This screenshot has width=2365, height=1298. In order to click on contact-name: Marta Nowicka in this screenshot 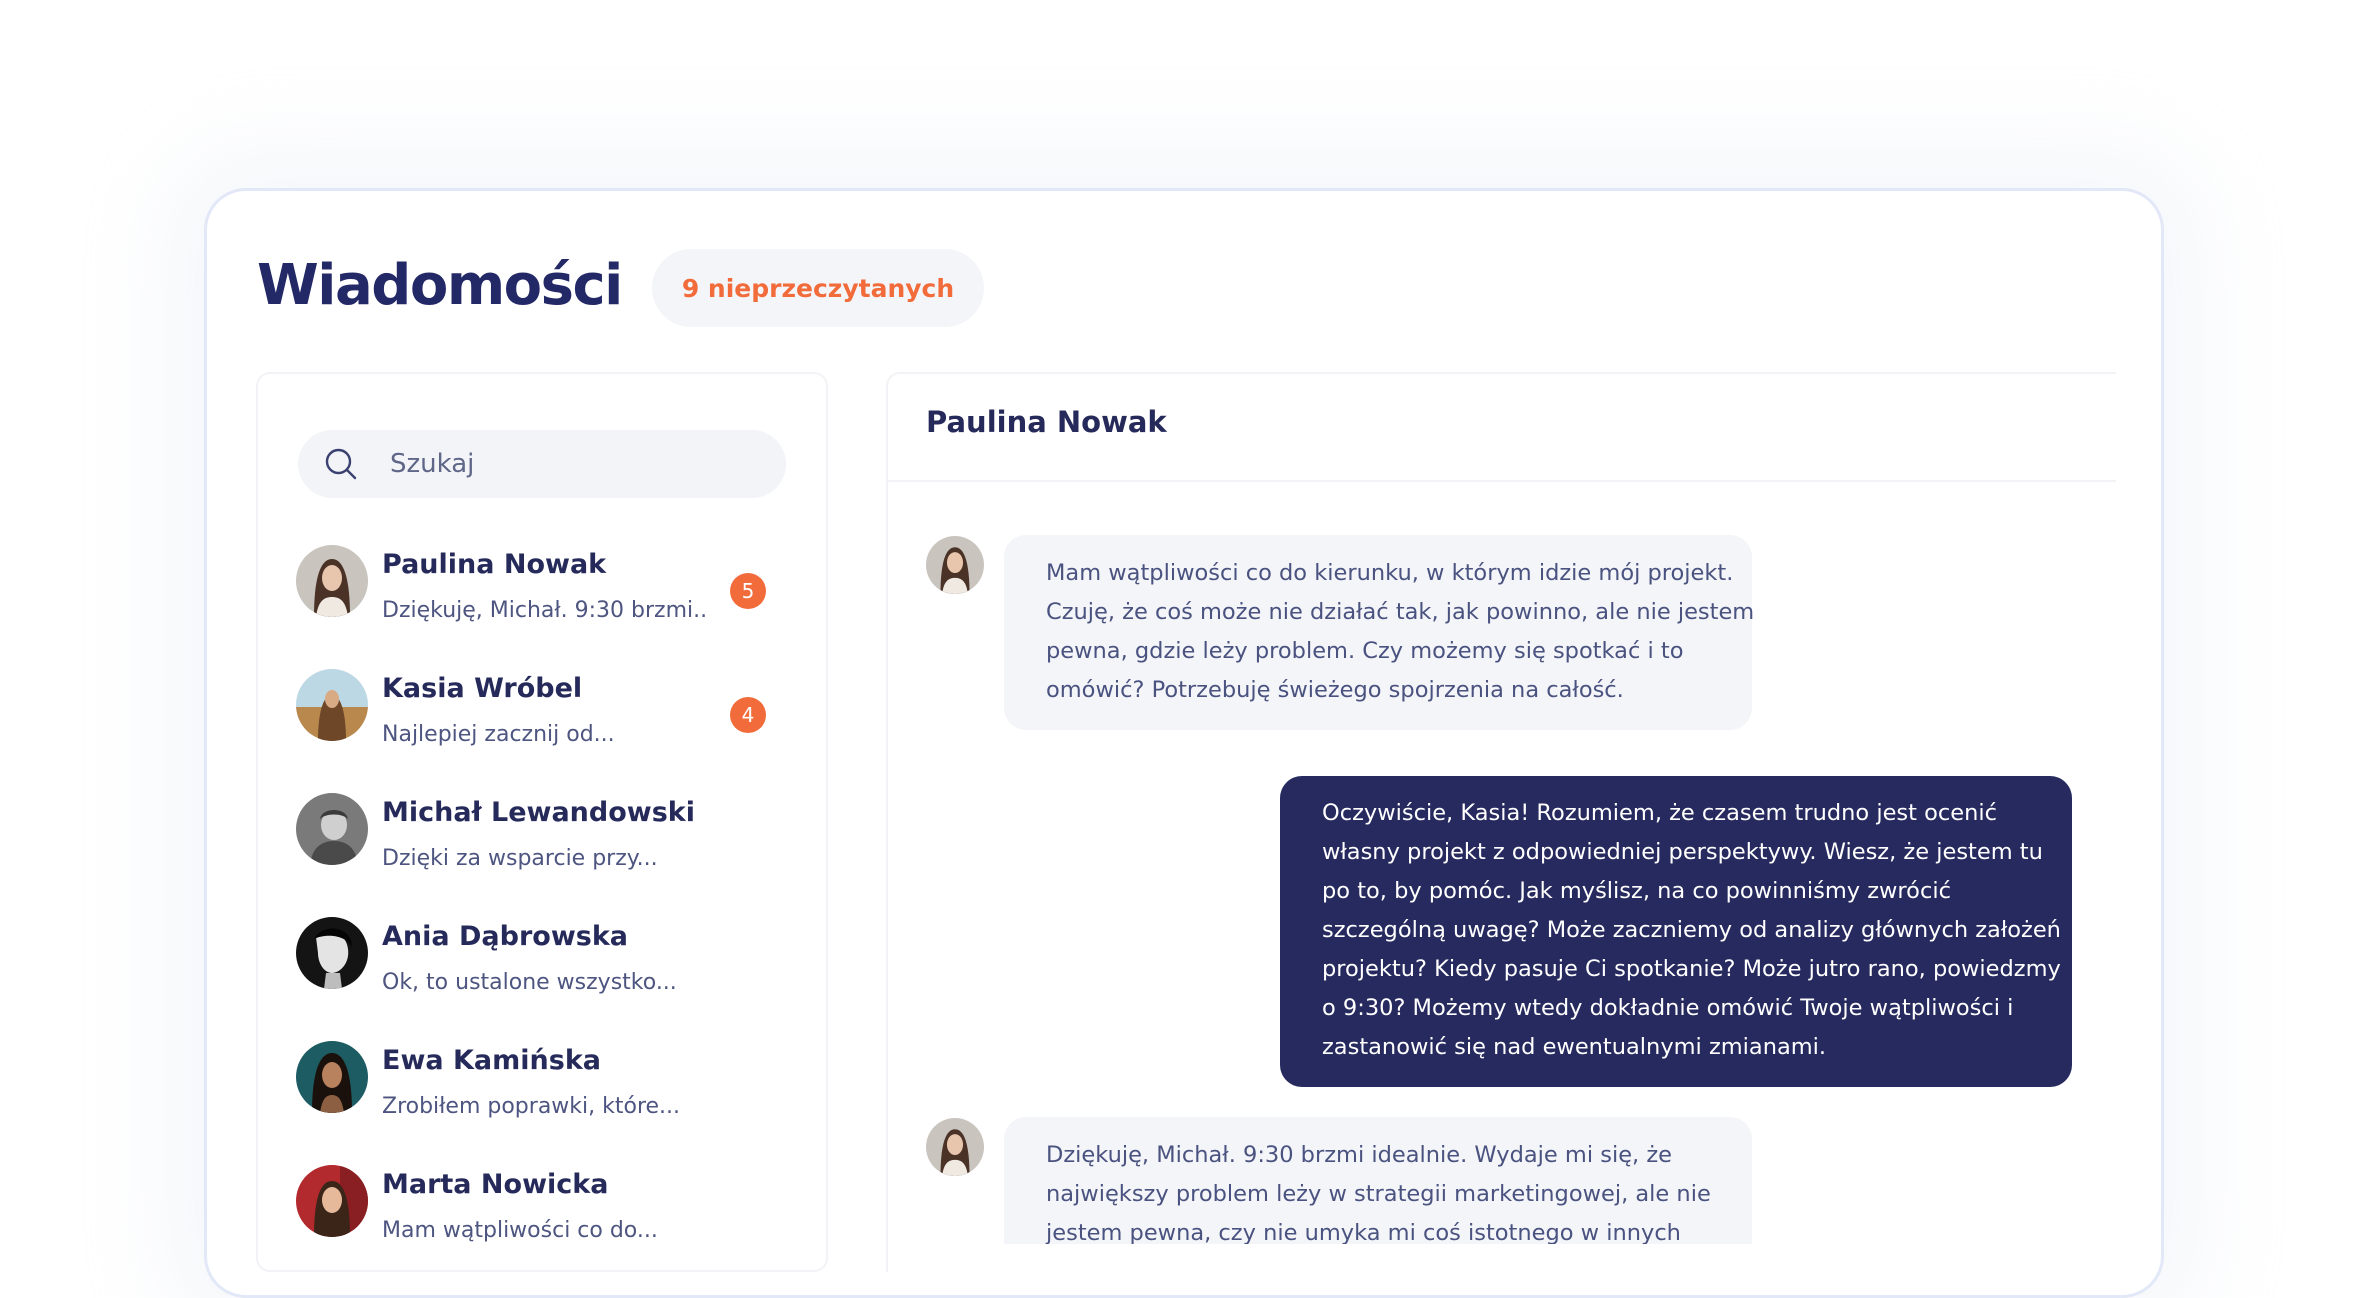, I will do `click(495, 1184)`.